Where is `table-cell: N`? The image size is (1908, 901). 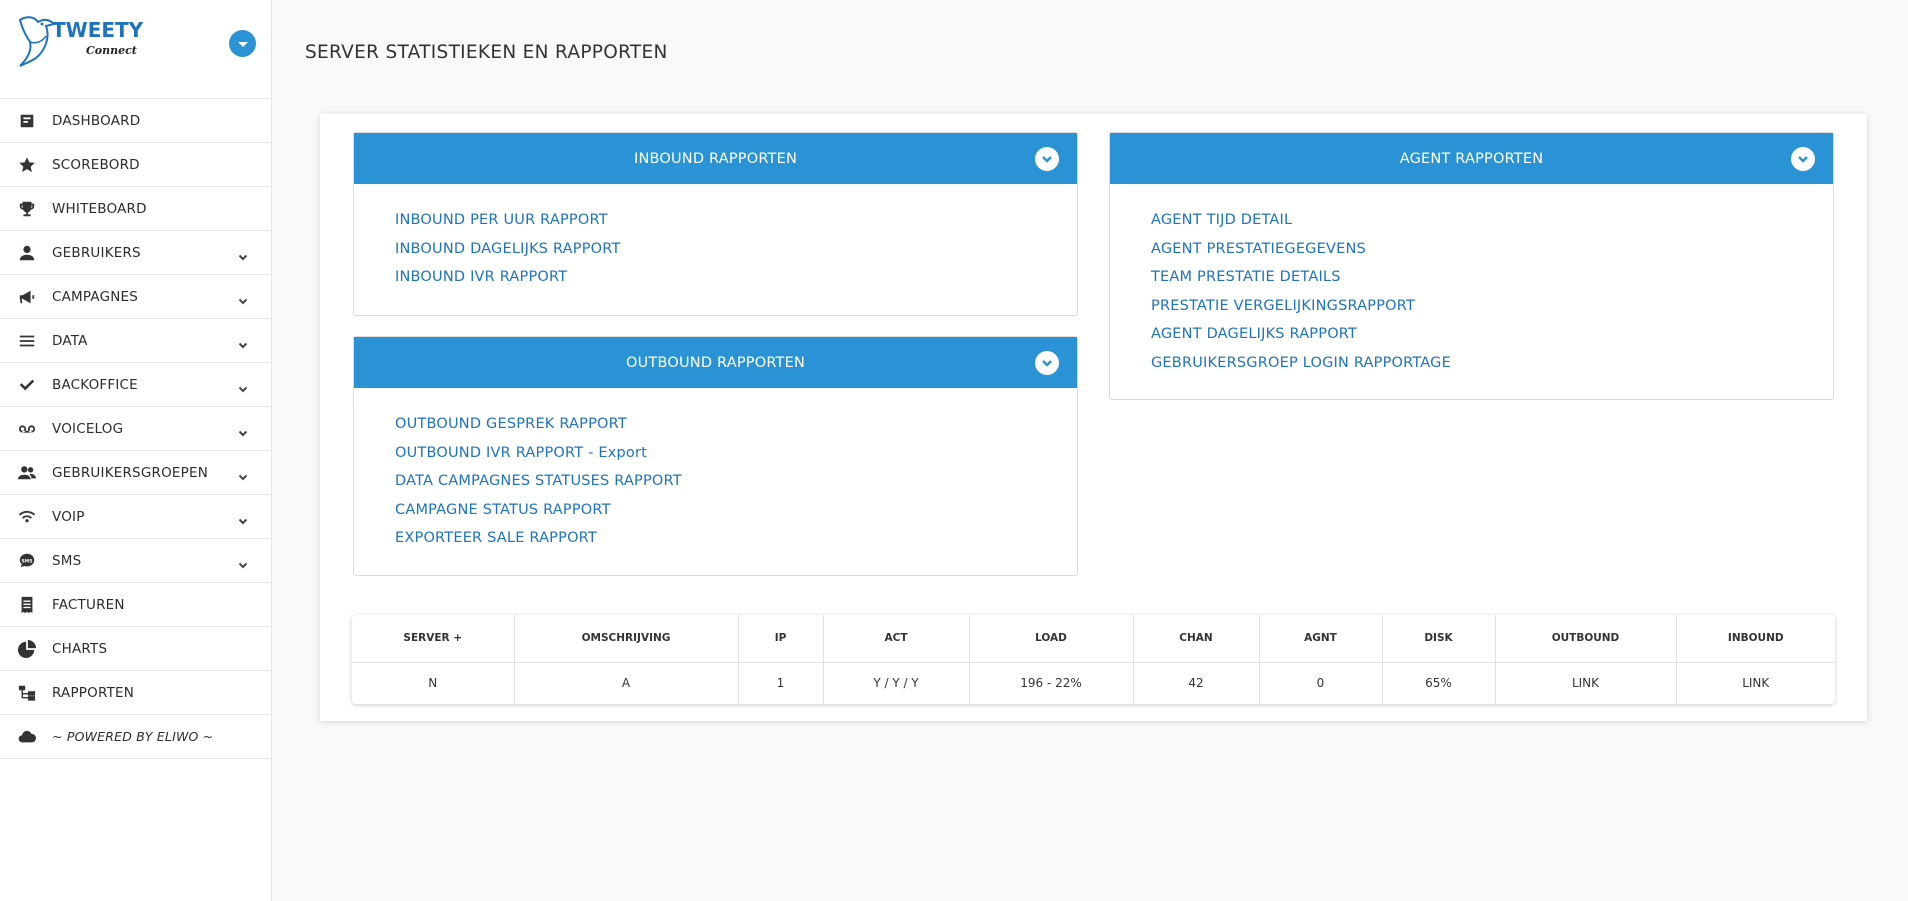 table-cell: N is located at coordinates (433, 683).